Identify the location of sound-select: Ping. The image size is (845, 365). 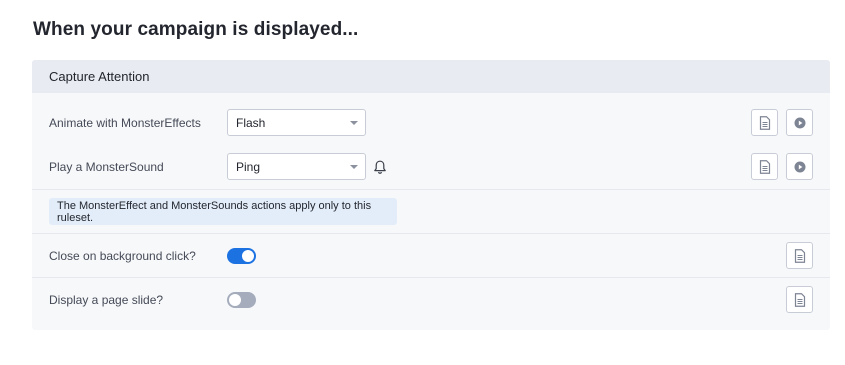
(296, 166).